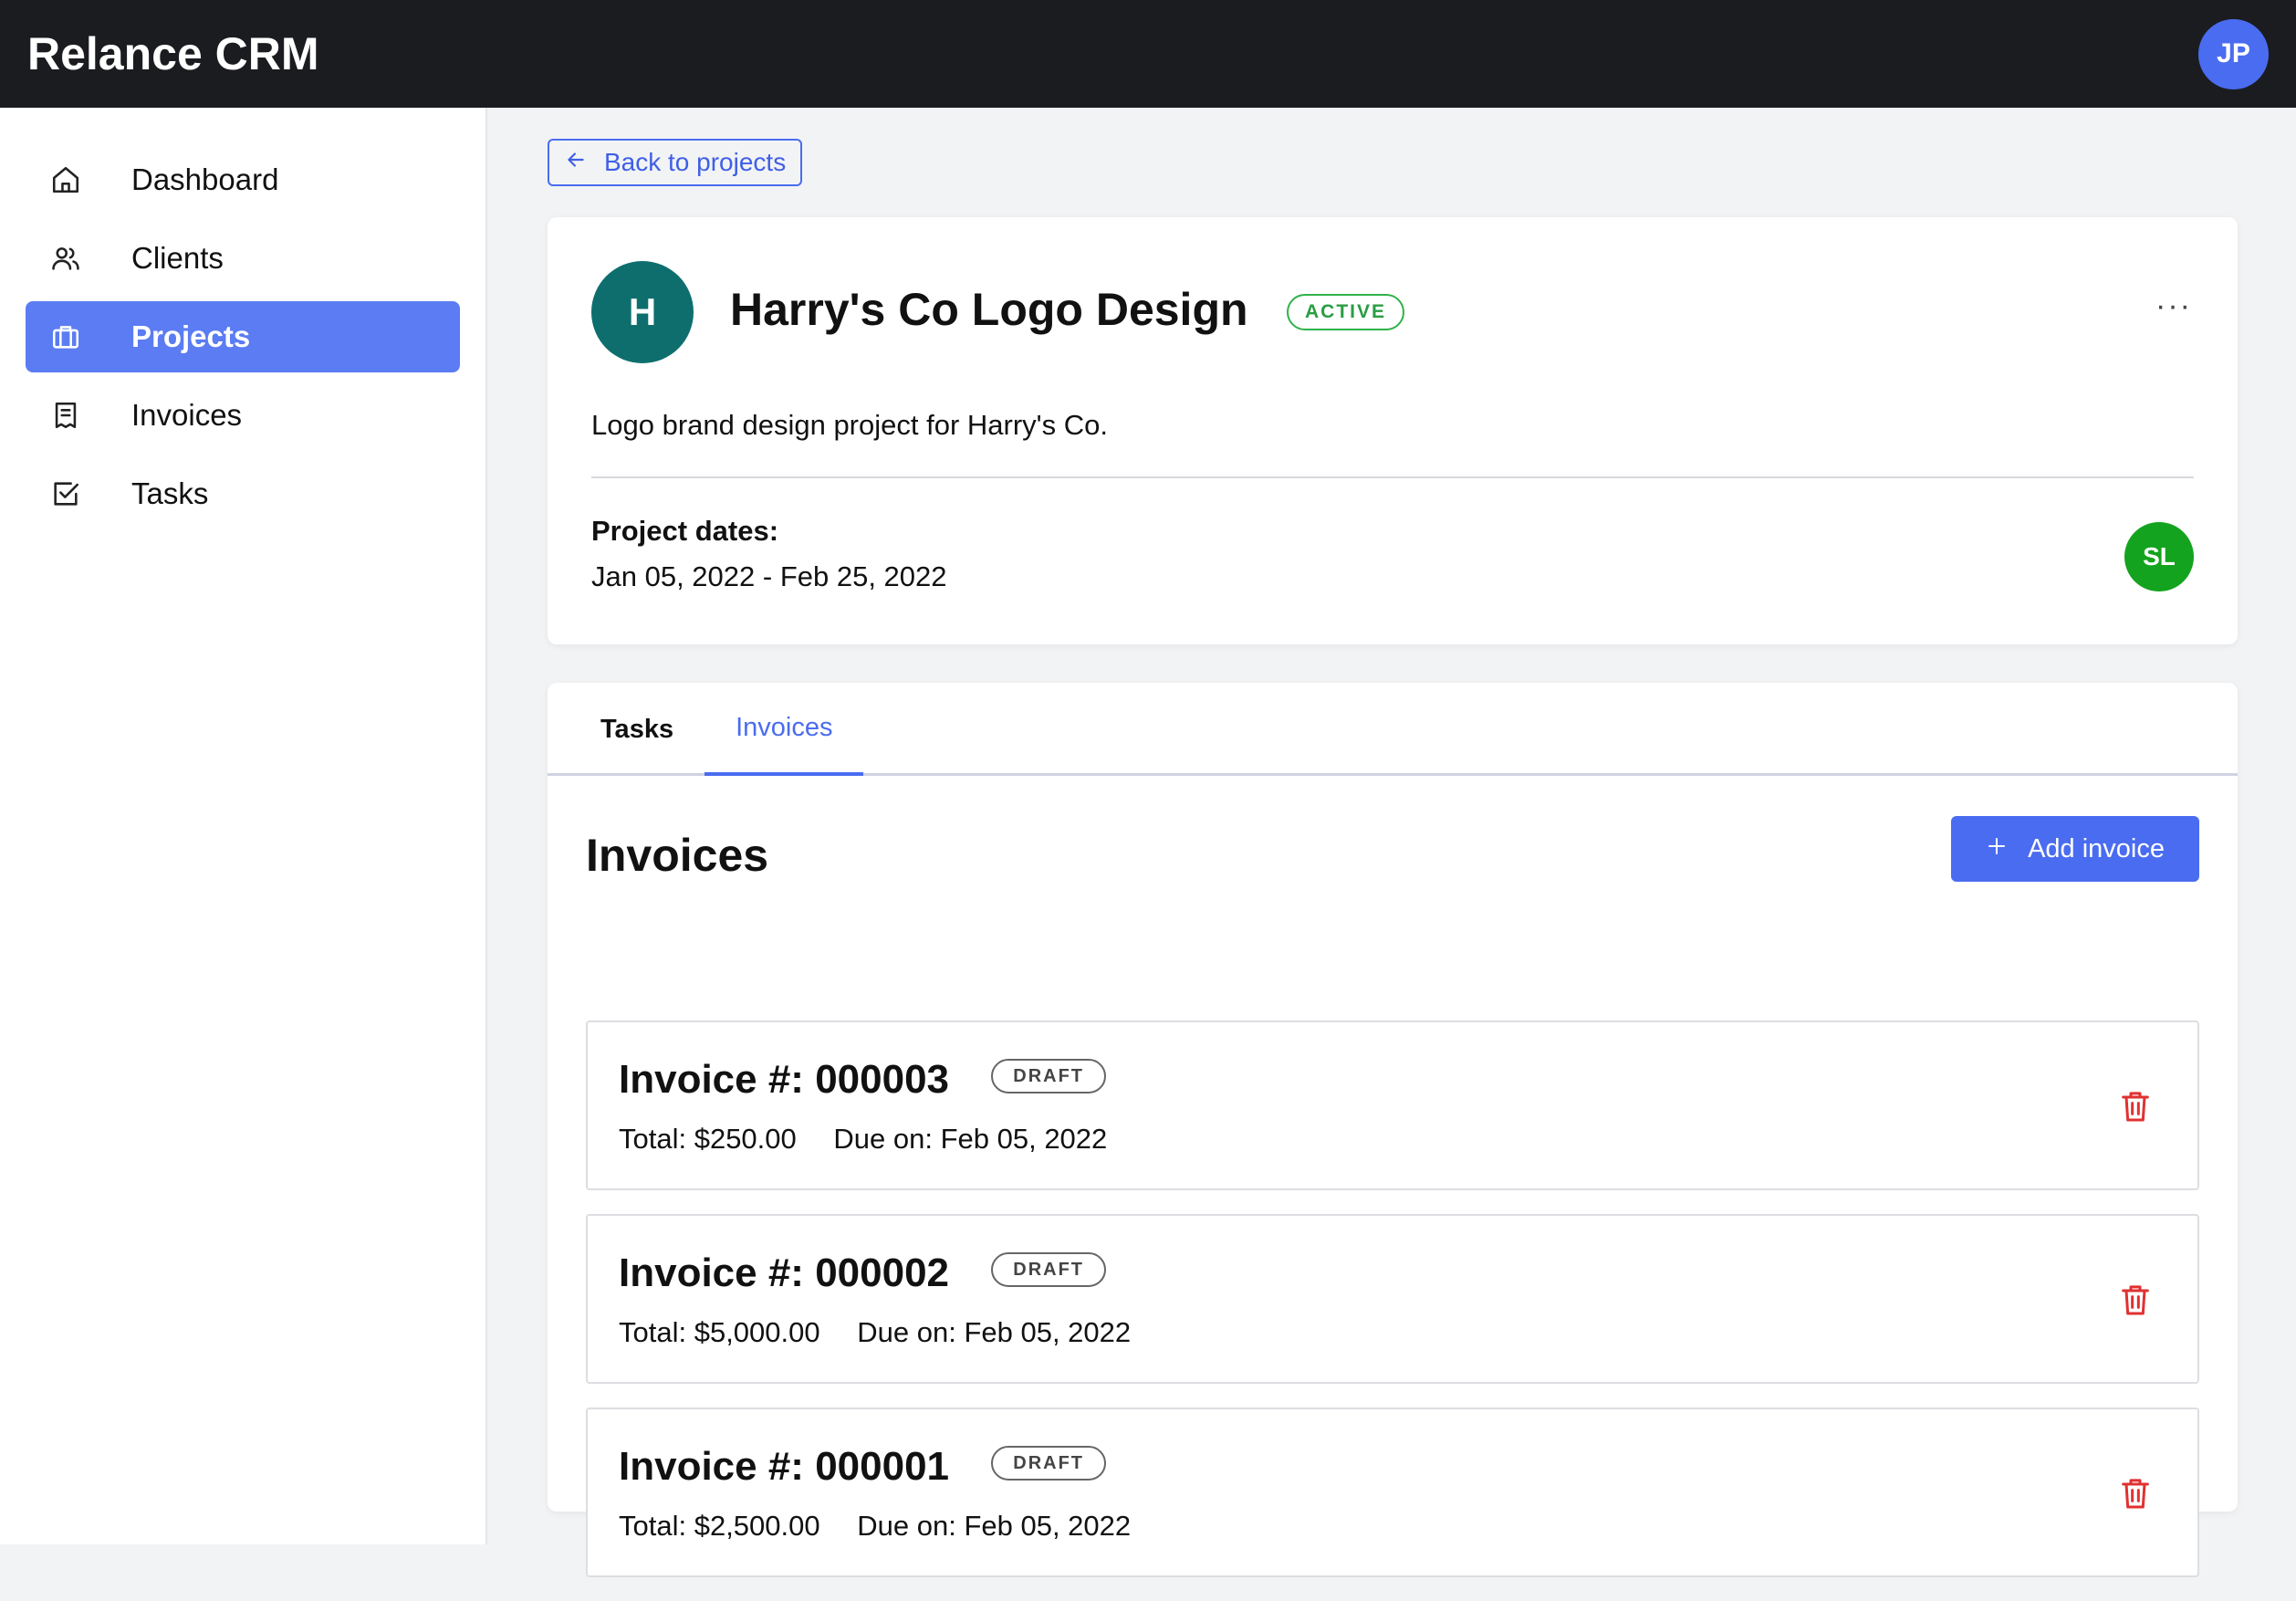 The width and height of the screenshot is (2296, 1601). I want to click on sidebar-item-label: Tasks, so click(170, 493).